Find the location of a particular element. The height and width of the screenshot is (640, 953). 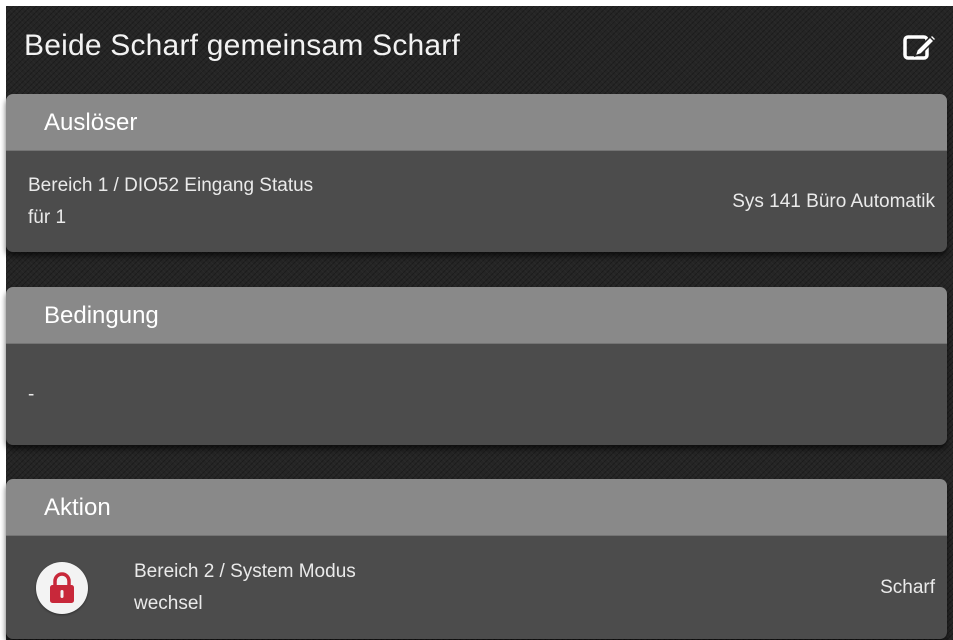

trigger-description: Bereich 1 / DIO52 Eingang Status für 1 is located at coordinates (170, 202).